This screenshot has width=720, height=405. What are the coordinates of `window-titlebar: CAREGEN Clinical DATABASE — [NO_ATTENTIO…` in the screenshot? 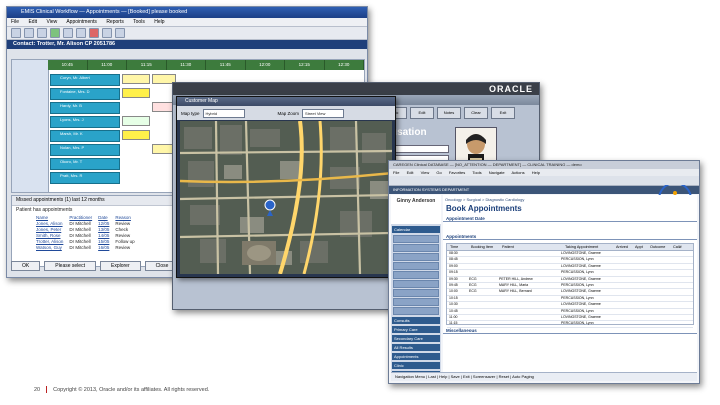 It's located at (544, 165).